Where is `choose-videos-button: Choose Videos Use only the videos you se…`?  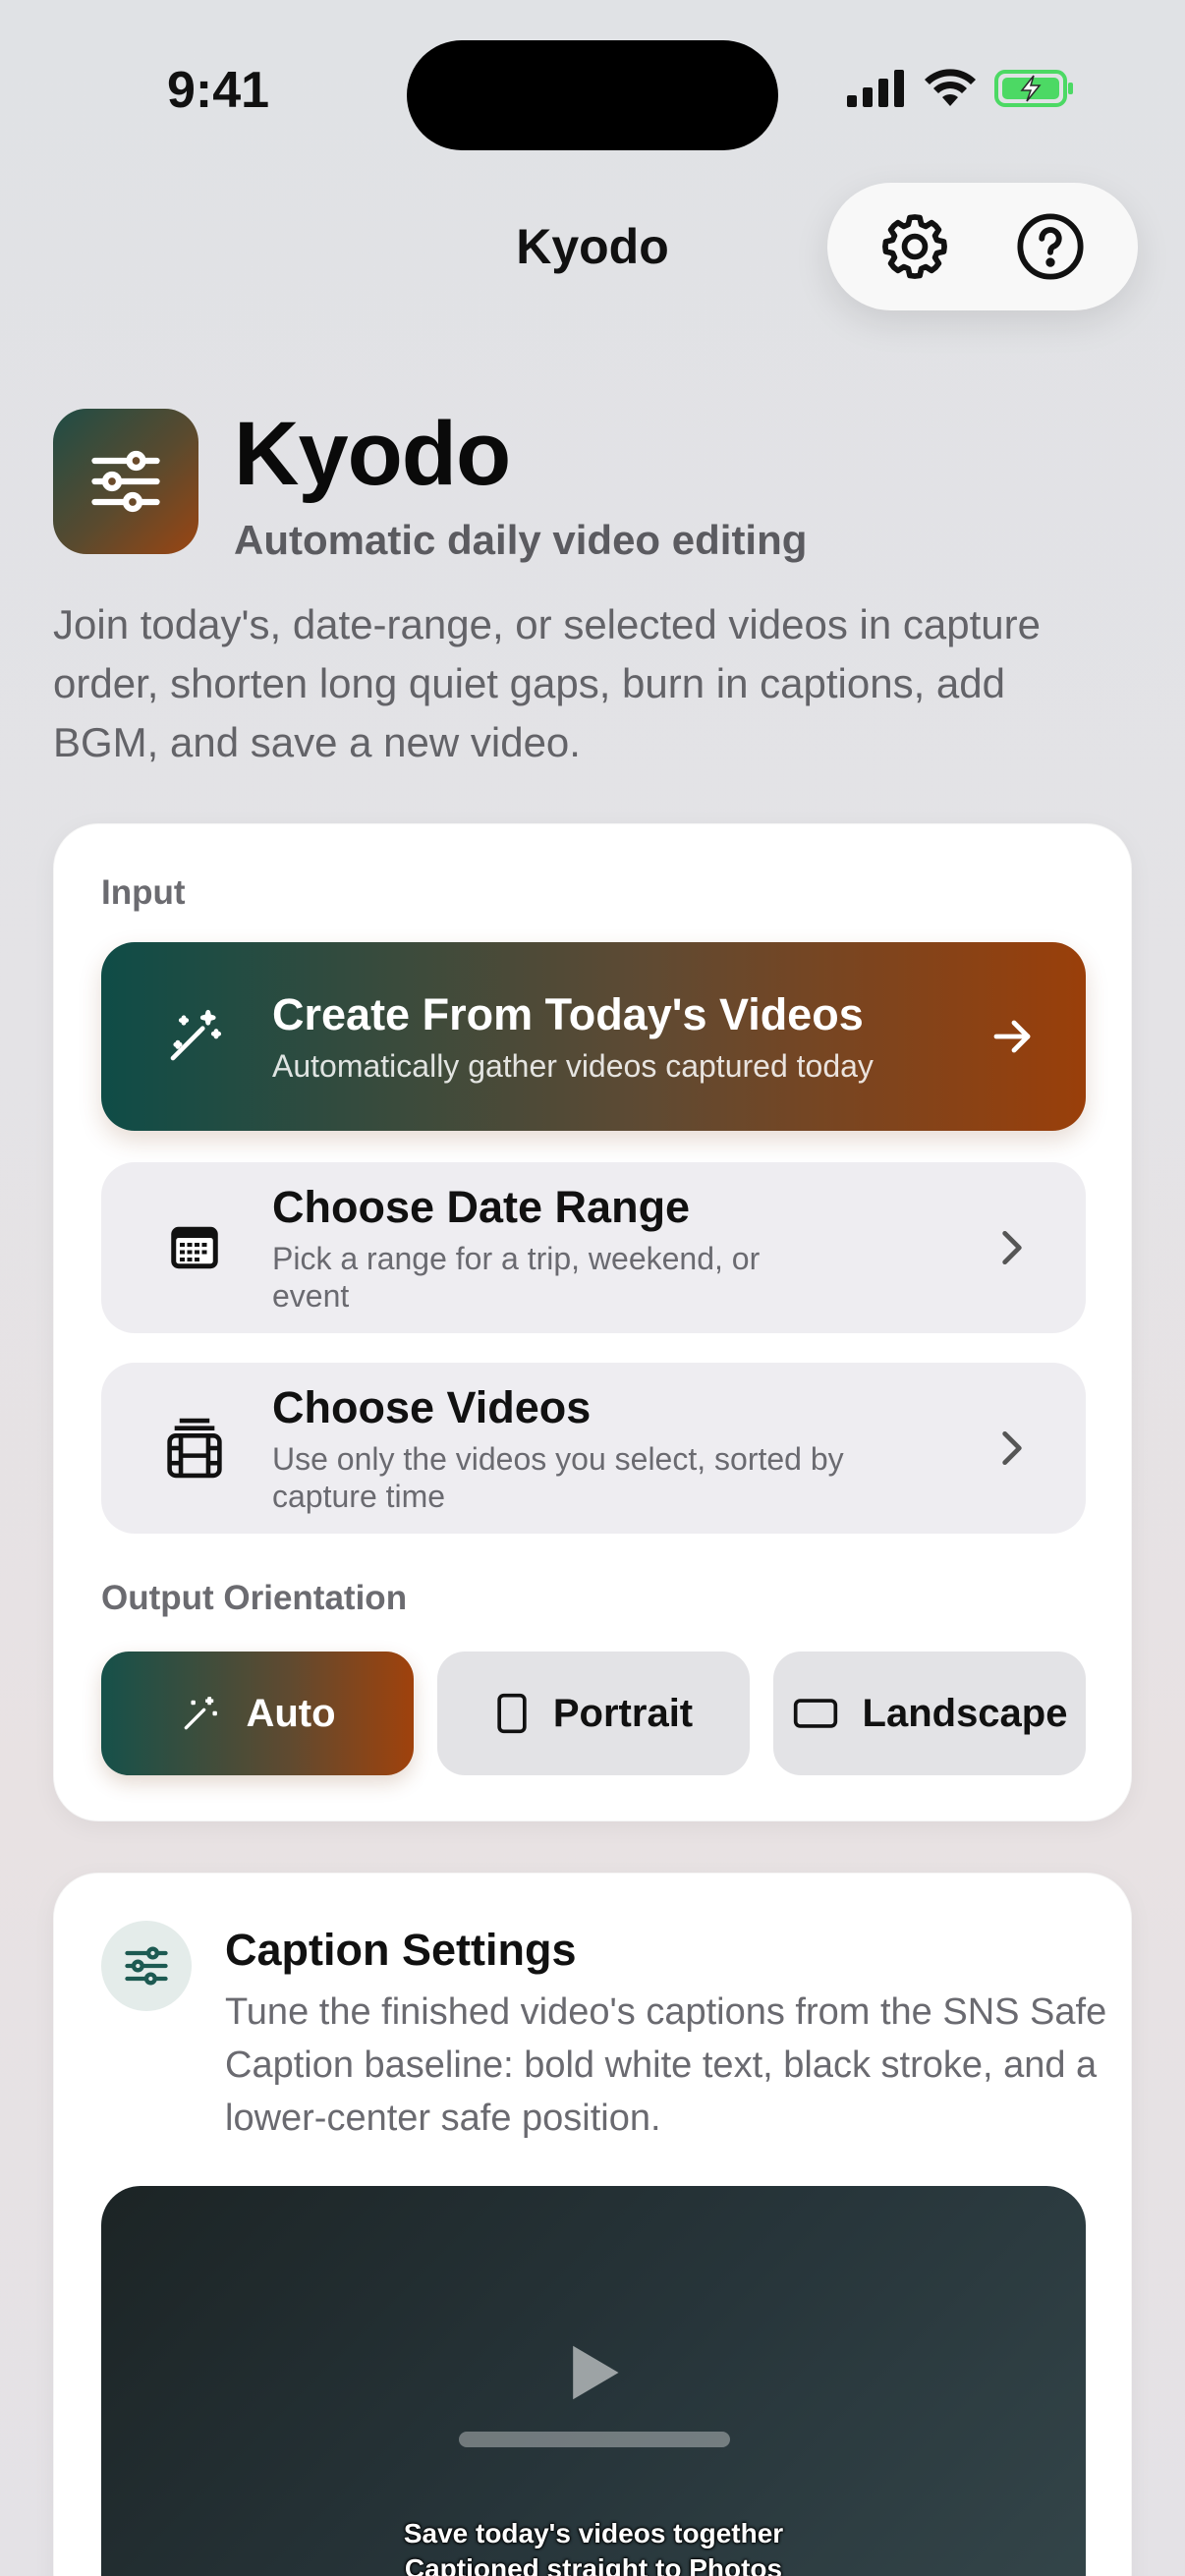
choose-videos-button: Choose Videos Use only the videos you se… is located at coordinates (594, 1448).